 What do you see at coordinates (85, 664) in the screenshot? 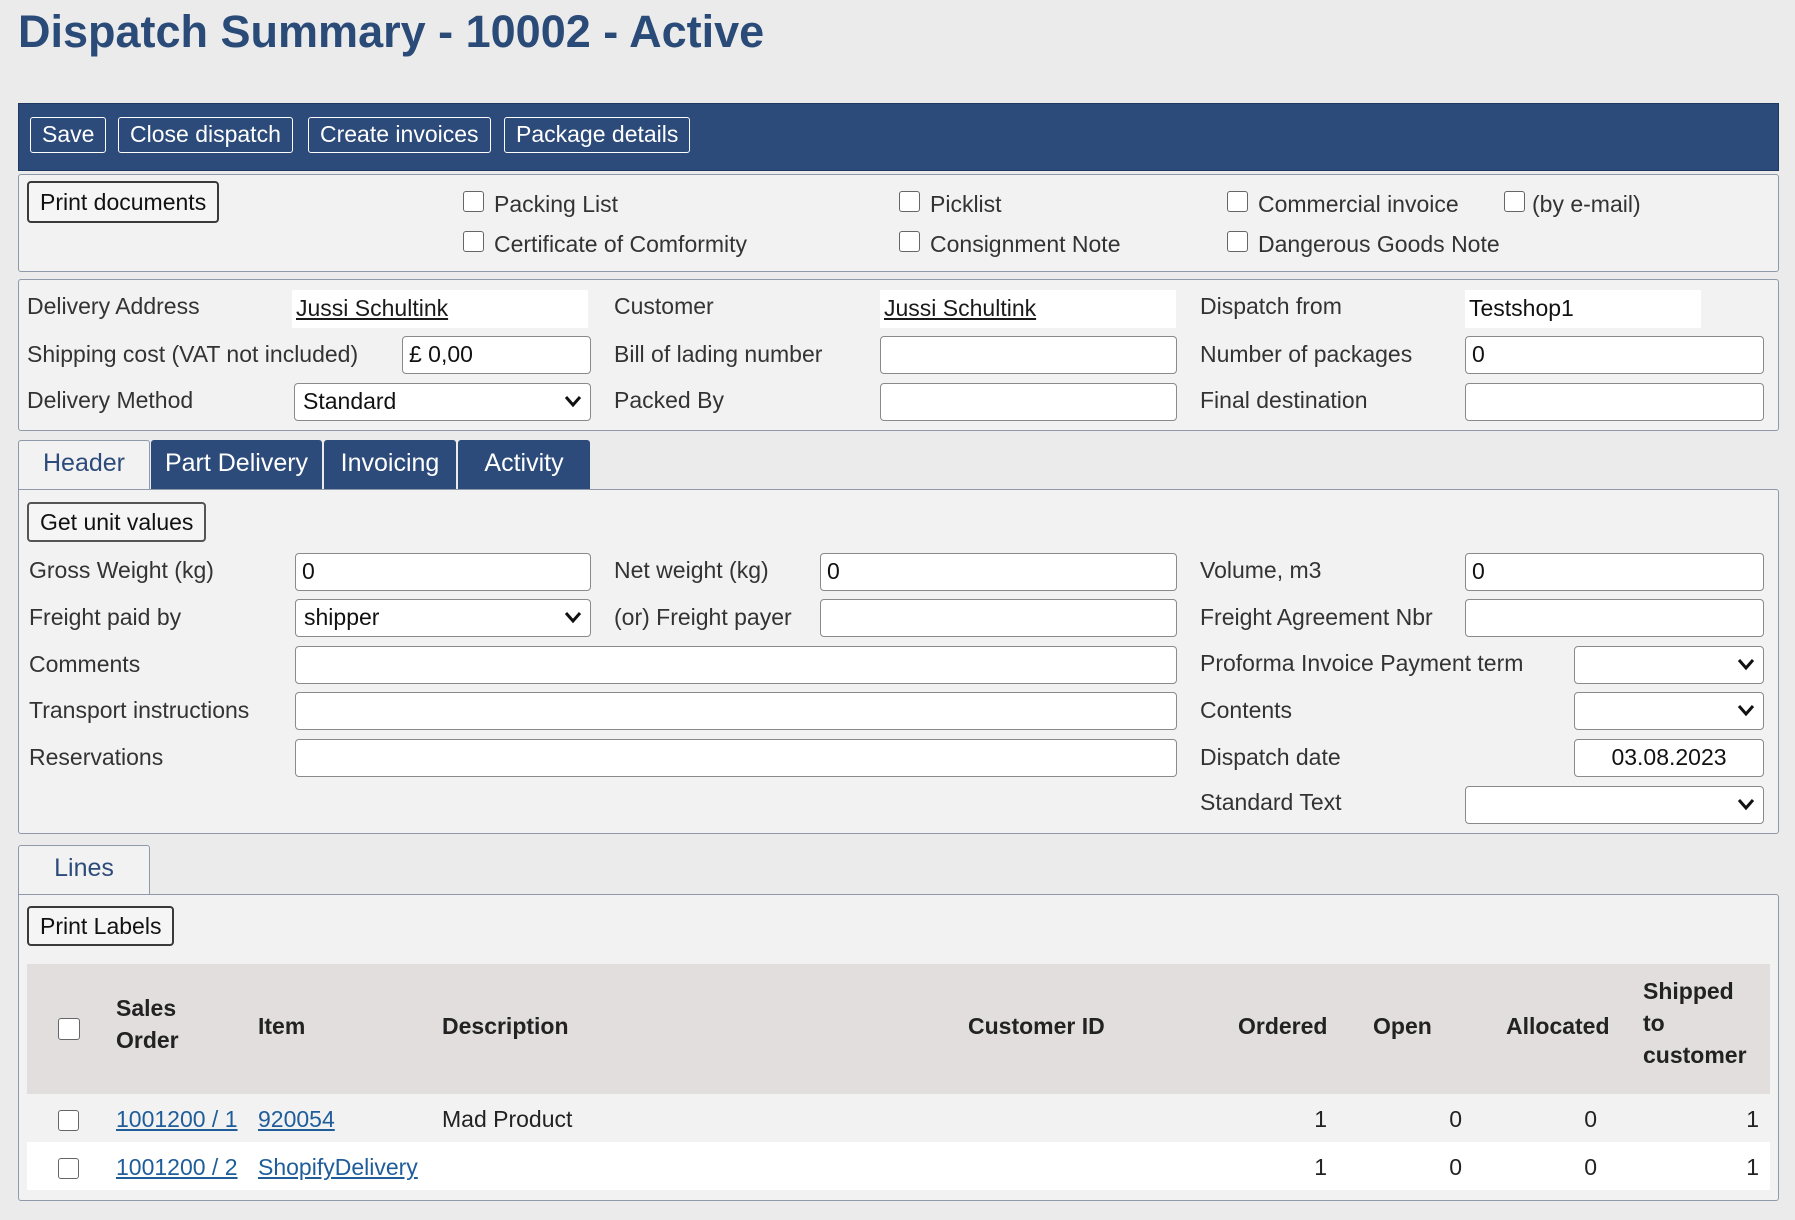
I see `comments-label: Comments` at bounding box center [85, 664].